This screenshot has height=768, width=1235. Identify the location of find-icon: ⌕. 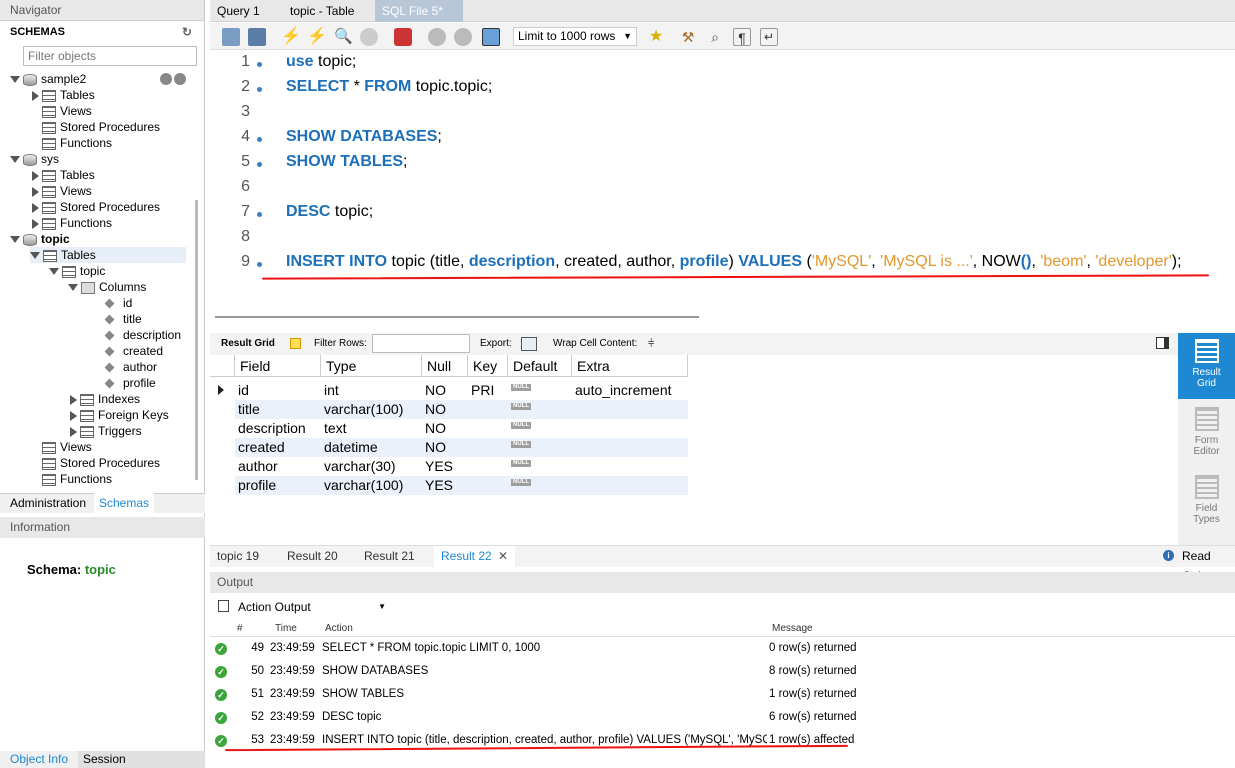
(715, 37).